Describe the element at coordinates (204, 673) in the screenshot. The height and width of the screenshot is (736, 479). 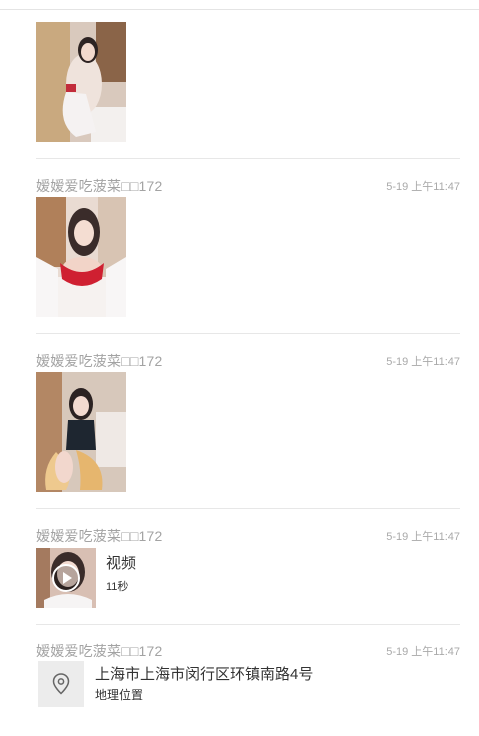
I see `location-address: 上海市上海市闵行区环镇南路4号` at that location.